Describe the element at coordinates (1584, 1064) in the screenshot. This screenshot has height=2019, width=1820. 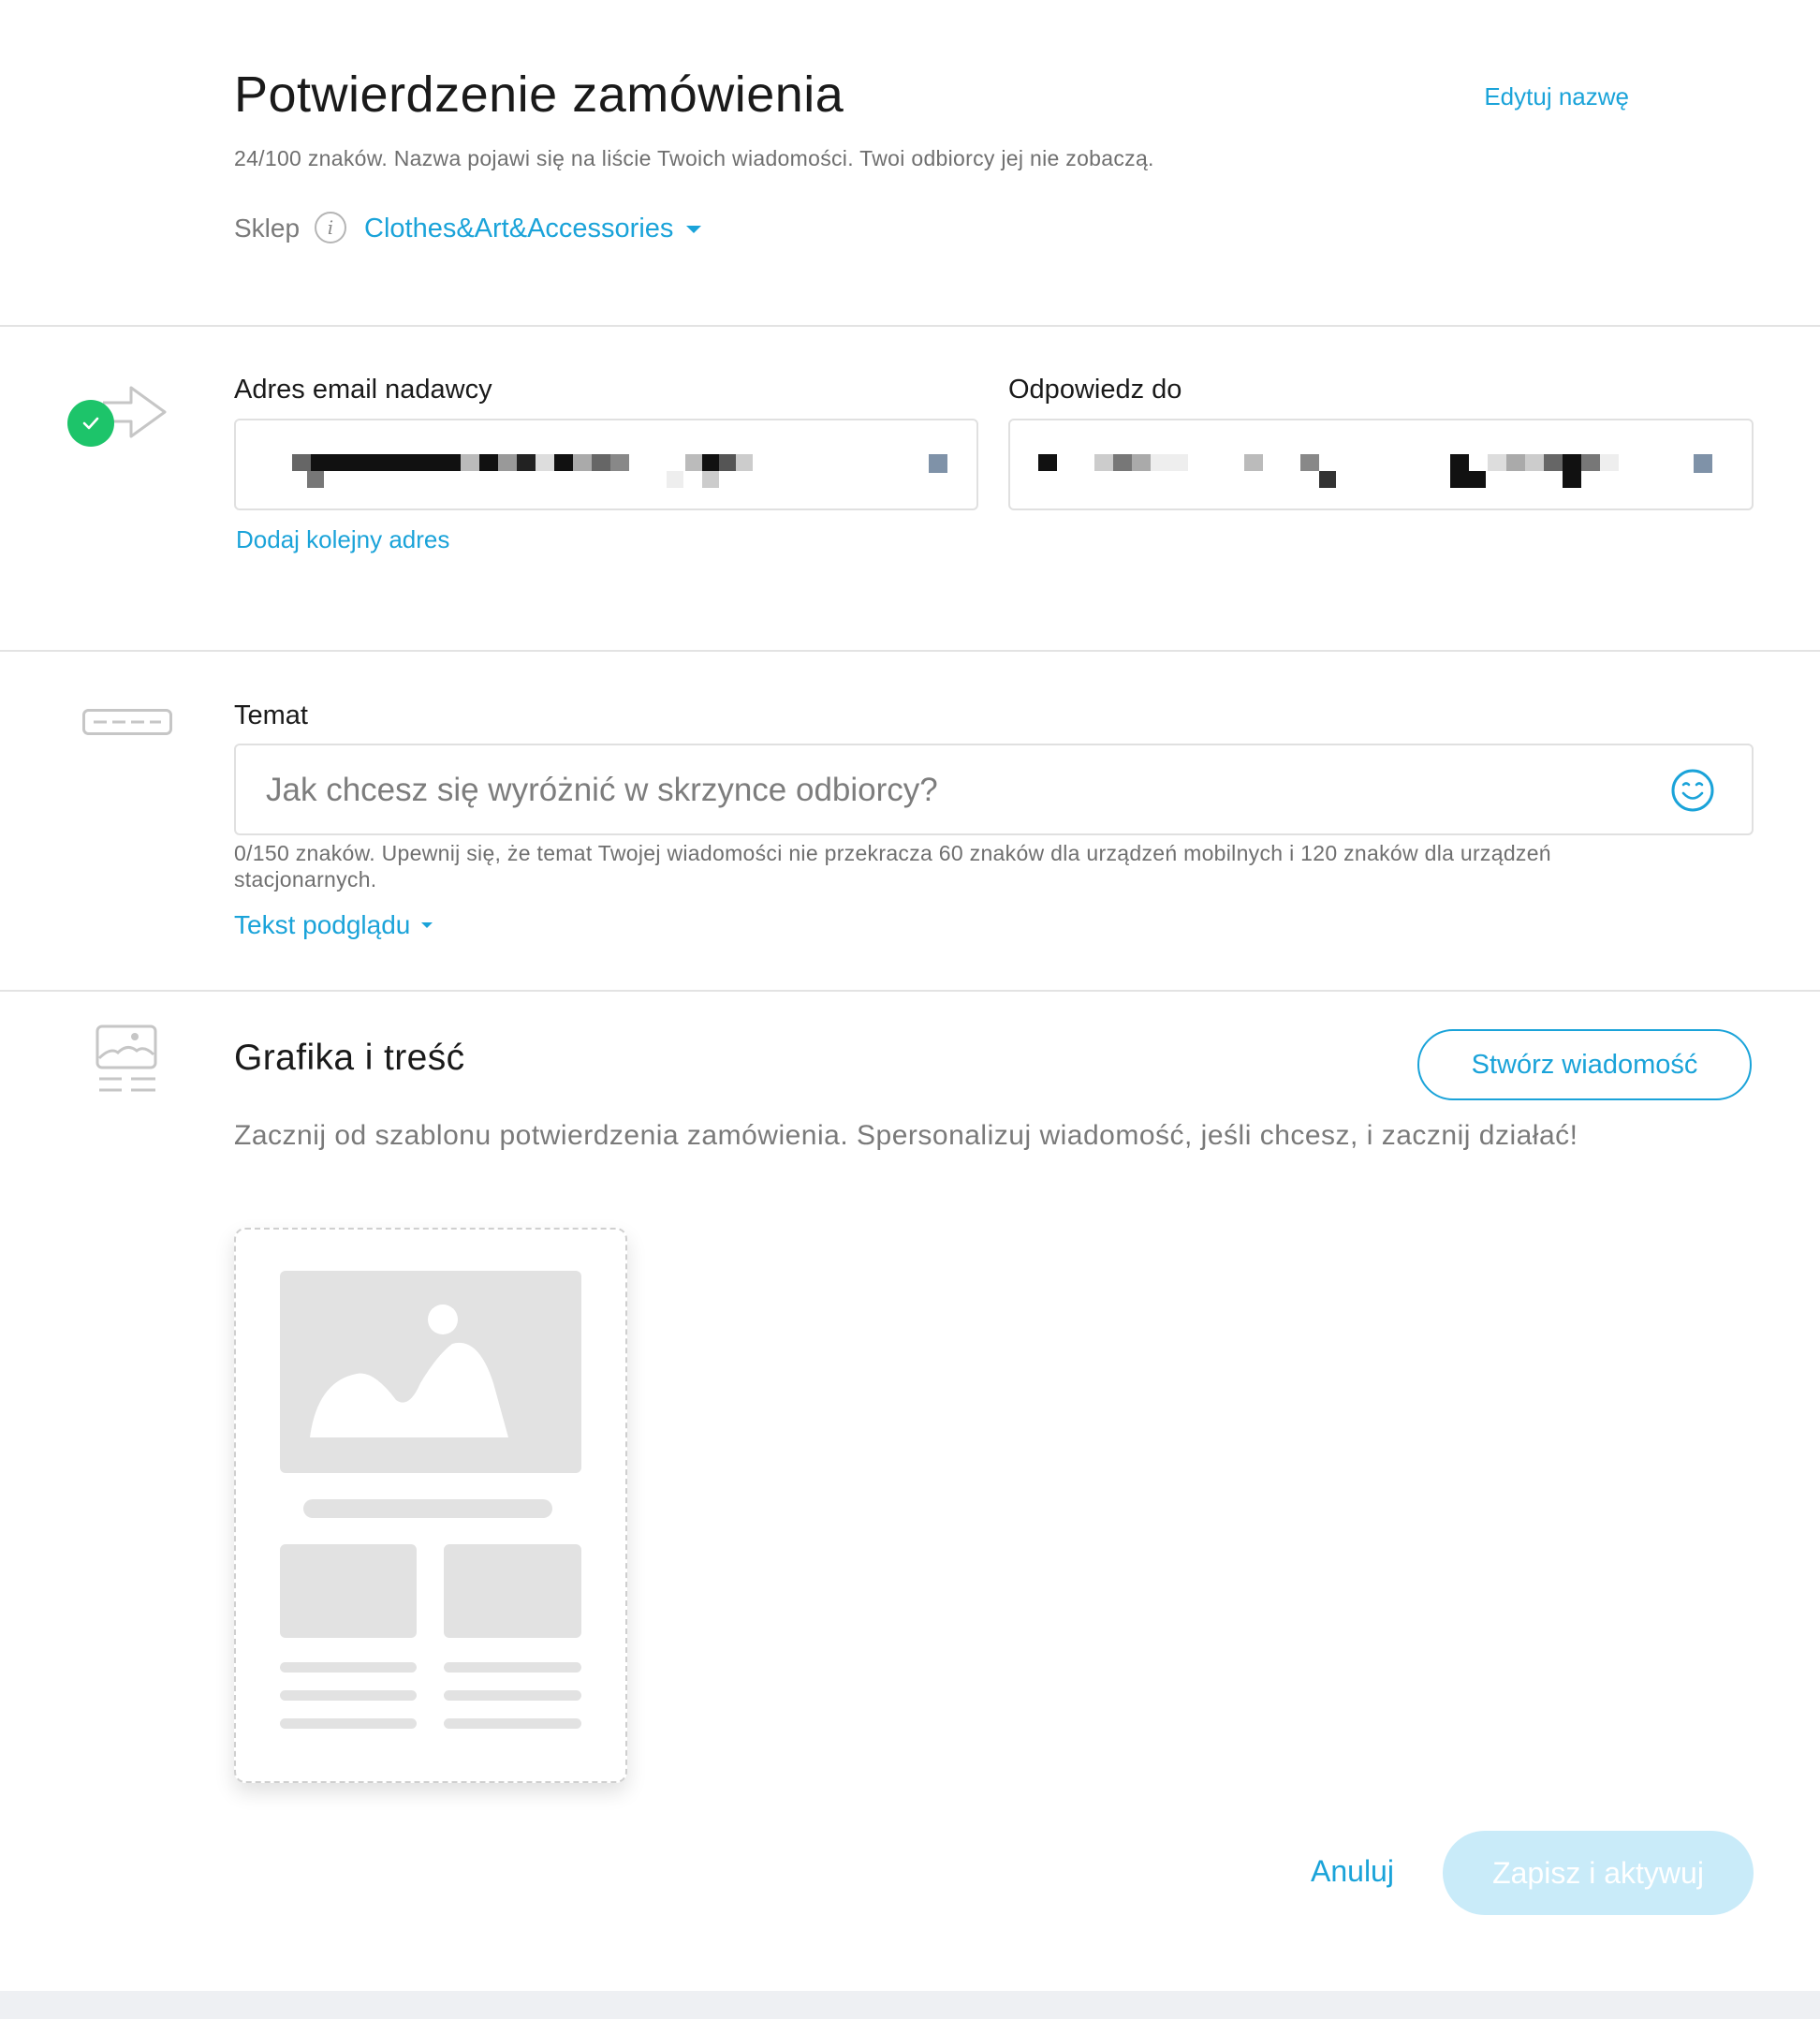
I see `create-message-button: Stwórz wiadomość` at that location.